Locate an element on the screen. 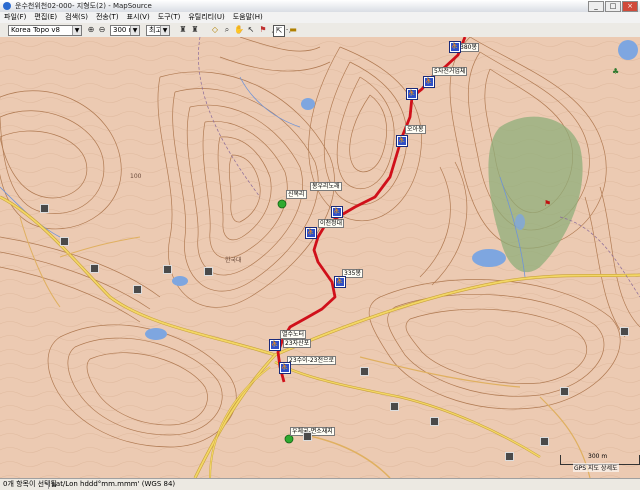 The width and height of the screenshot is (640, 490). waypoint-label: 봉우리노래 is located at coordinates (326, 186).